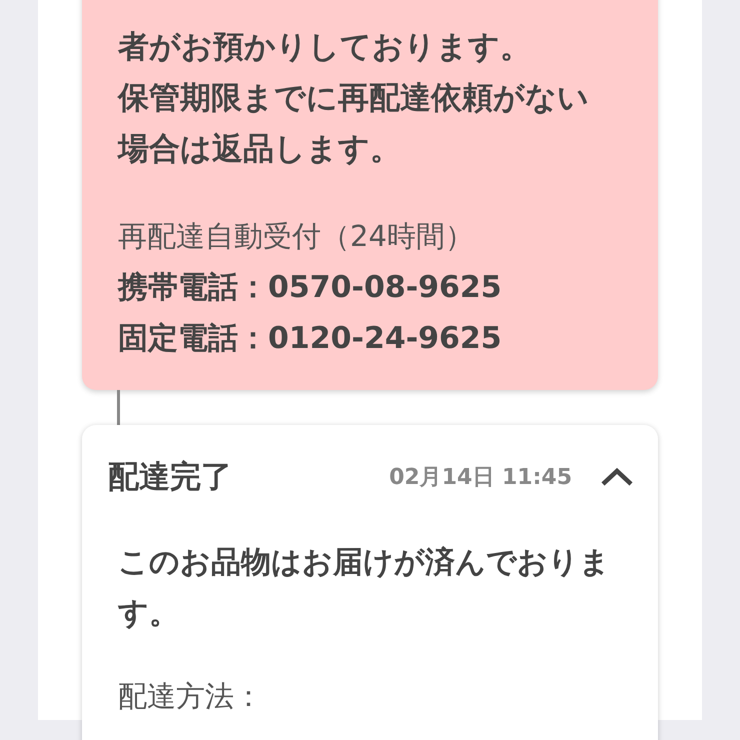  I want to click on status-timestamp: 02月14日 11:45, so click(480, 478).